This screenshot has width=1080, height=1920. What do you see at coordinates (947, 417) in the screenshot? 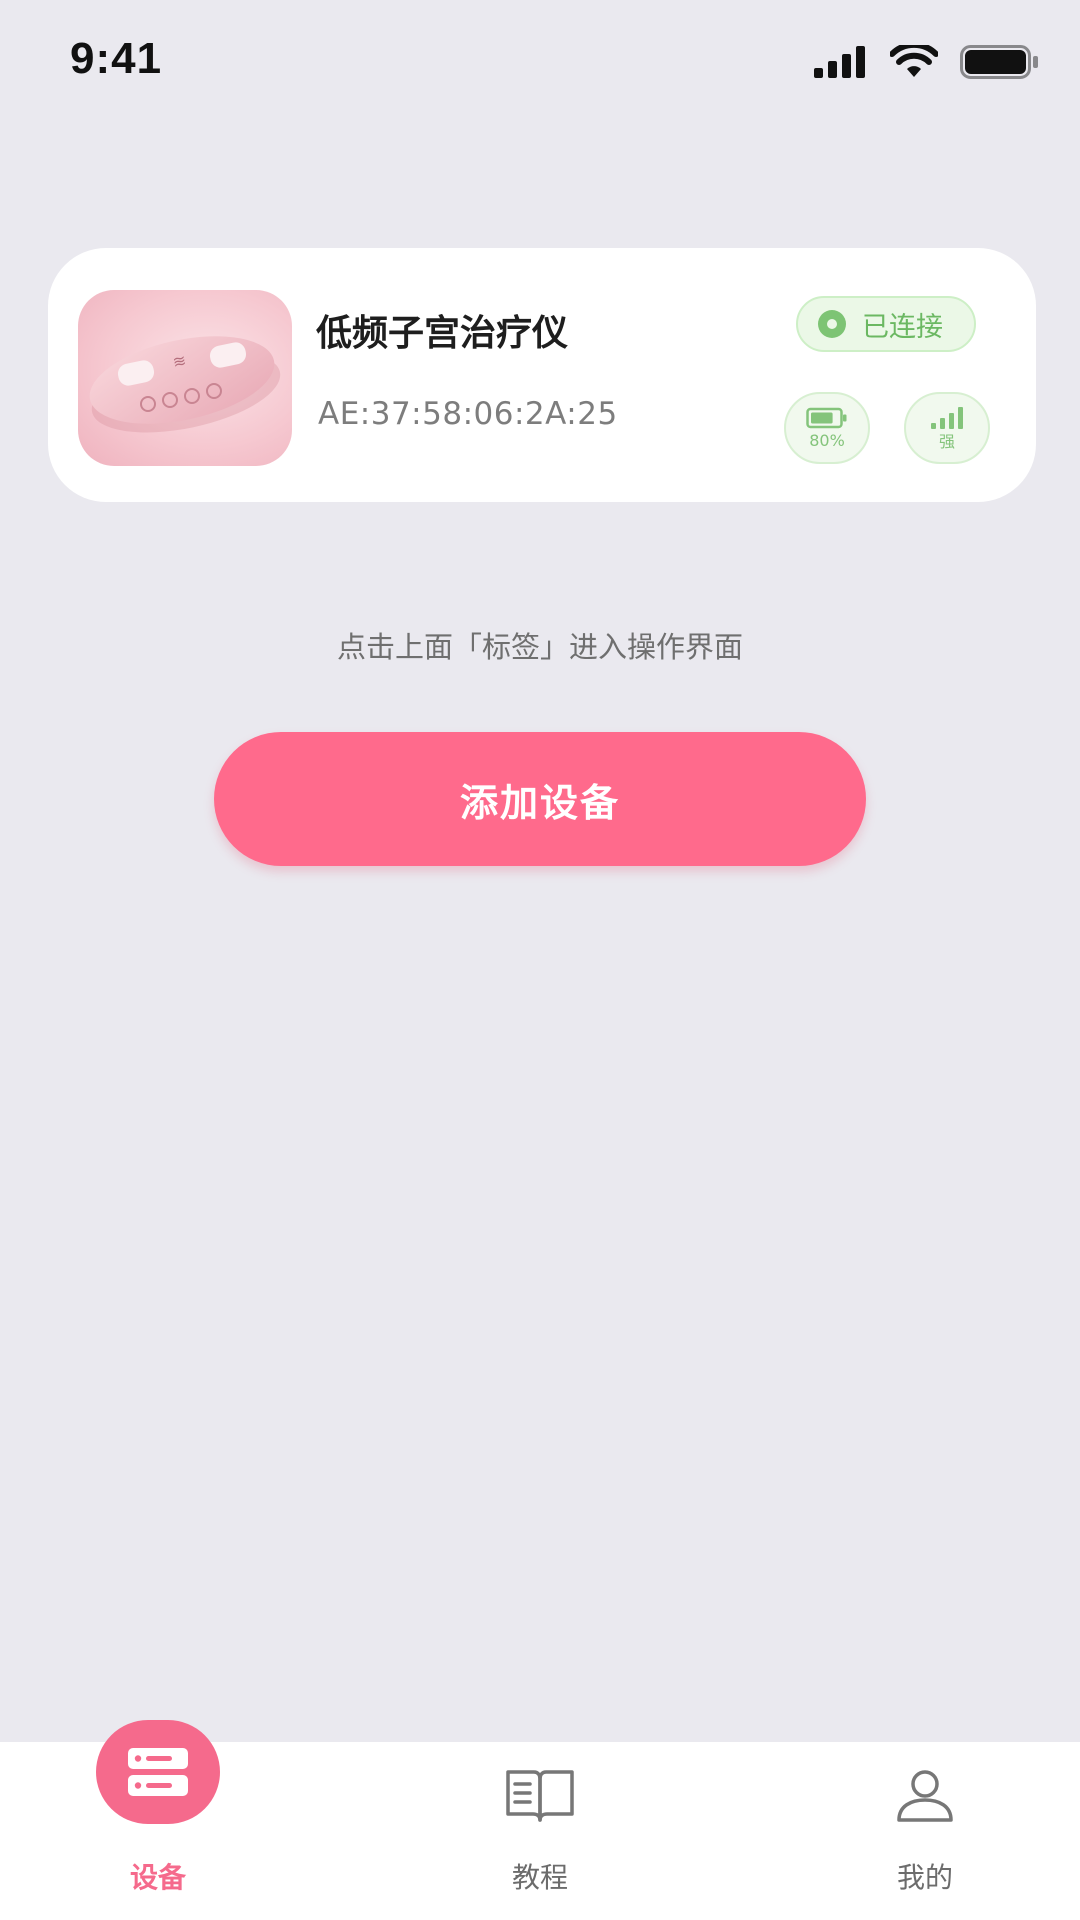
I see `signal-strength-icon` at bounding box center [947, 417].